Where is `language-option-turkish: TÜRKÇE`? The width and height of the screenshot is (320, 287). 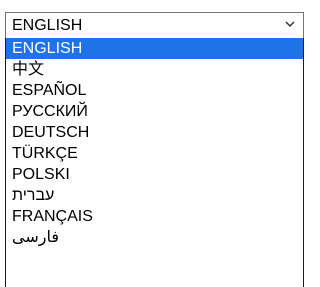 language-option-turkish: TÜRKÇE is located at coordinates (154, 153).